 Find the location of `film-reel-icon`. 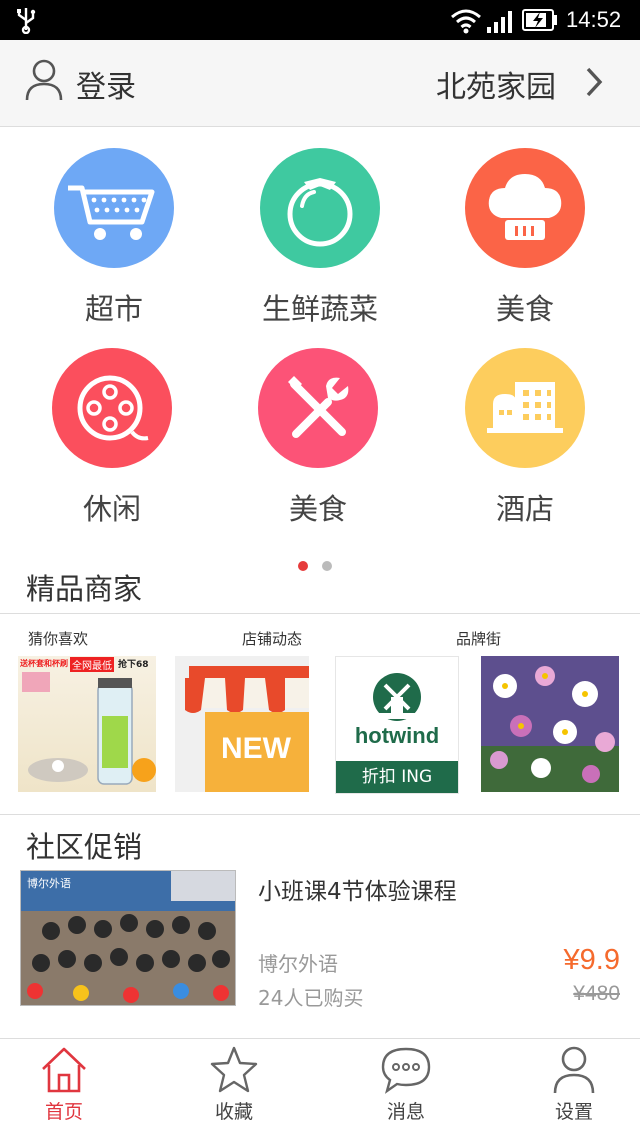

film-reel-icon is located at coordinates (113, 408).